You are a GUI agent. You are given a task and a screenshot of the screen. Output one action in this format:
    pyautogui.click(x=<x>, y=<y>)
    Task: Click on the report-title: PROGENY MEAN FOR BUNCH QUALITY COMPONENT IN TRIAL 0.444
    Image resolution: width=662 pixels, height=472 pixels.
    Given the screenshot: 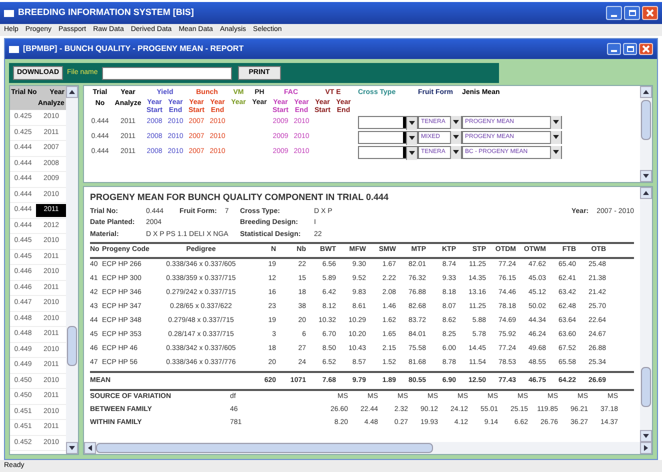 What is the action you would take?
    pyautogui.click(x=240, y=197)
    